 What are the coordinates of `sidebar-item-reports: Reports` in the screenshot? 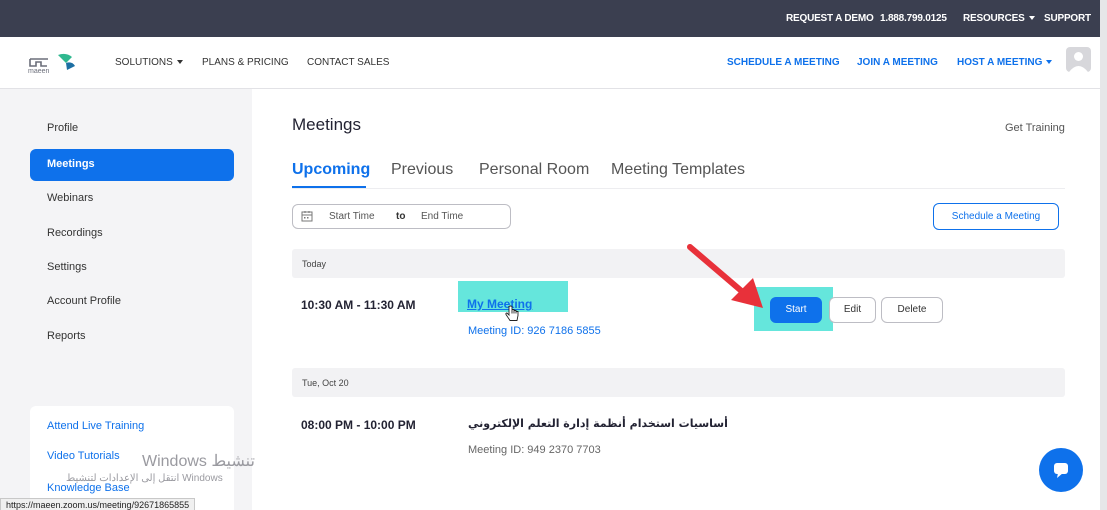 It's located at (132, 334).